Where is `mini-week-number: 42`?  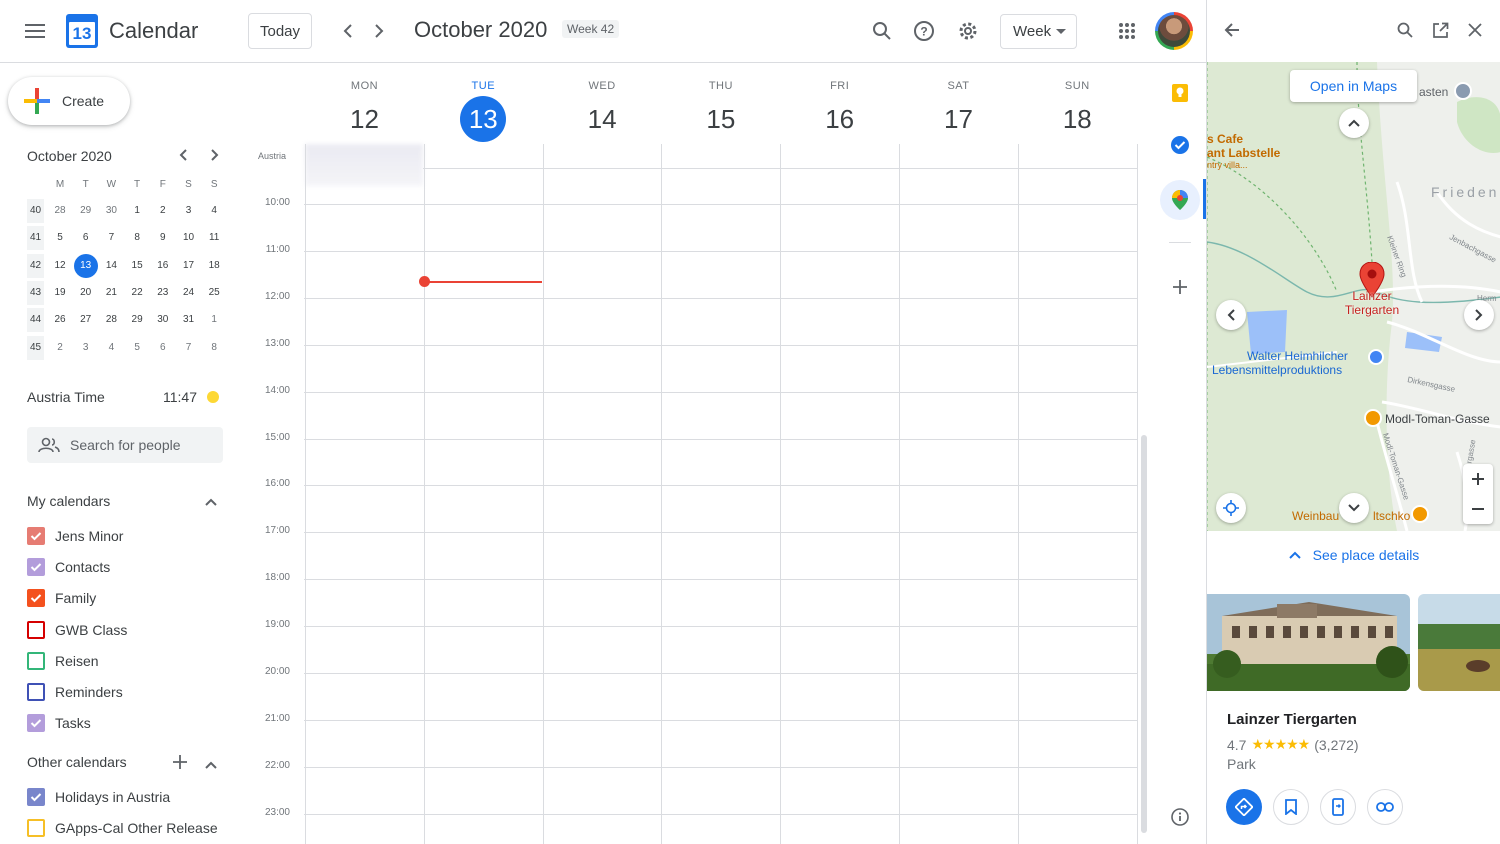
mini-week-number: 42 is located at coordinates (35, 265).